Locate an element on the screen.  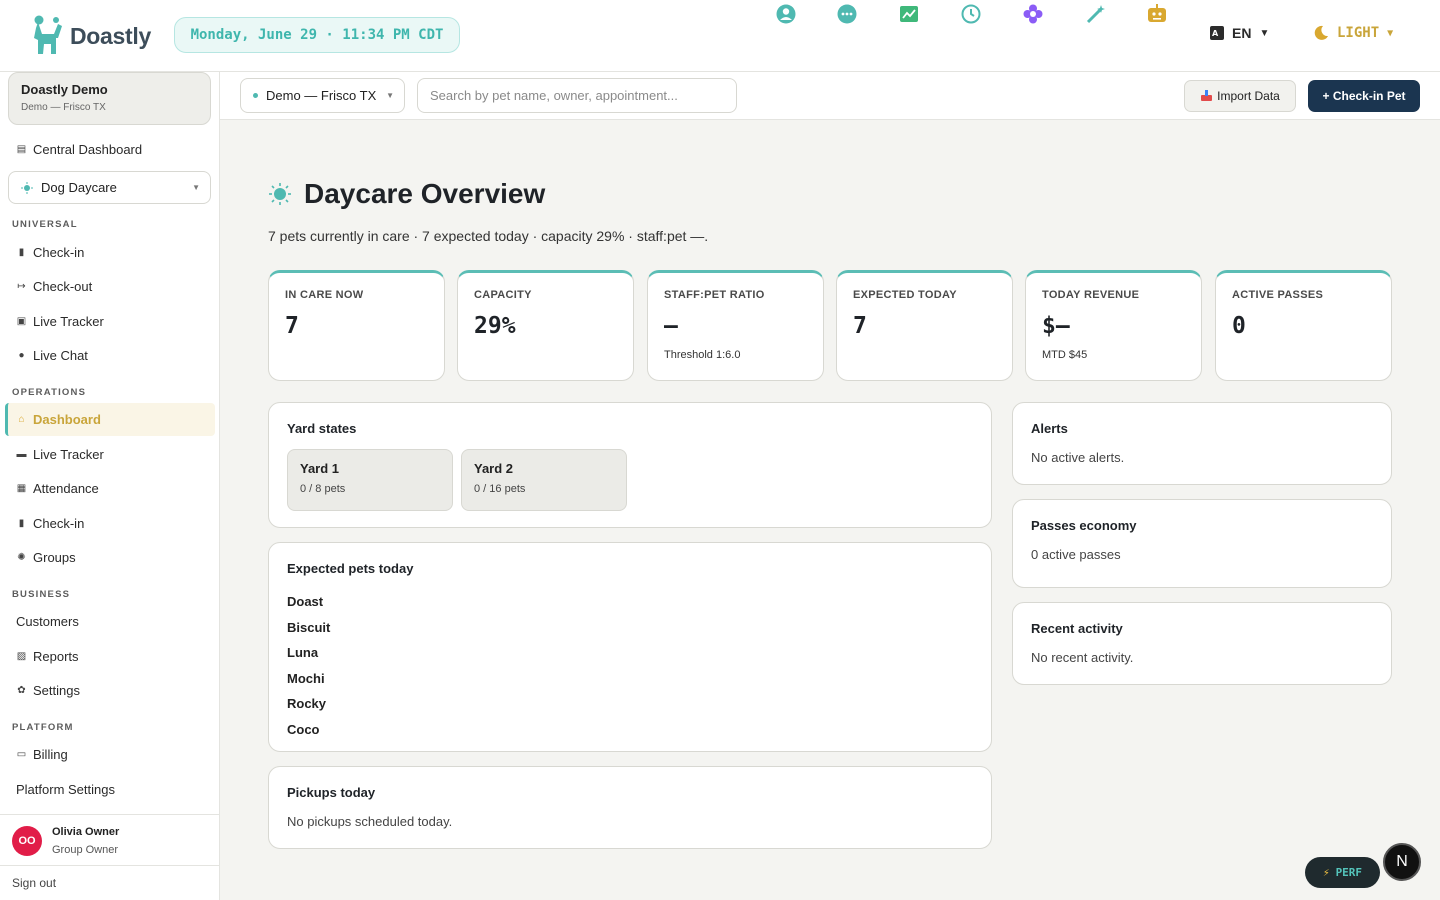
gear-icon: ✿ is located at coordinates (21, 690).